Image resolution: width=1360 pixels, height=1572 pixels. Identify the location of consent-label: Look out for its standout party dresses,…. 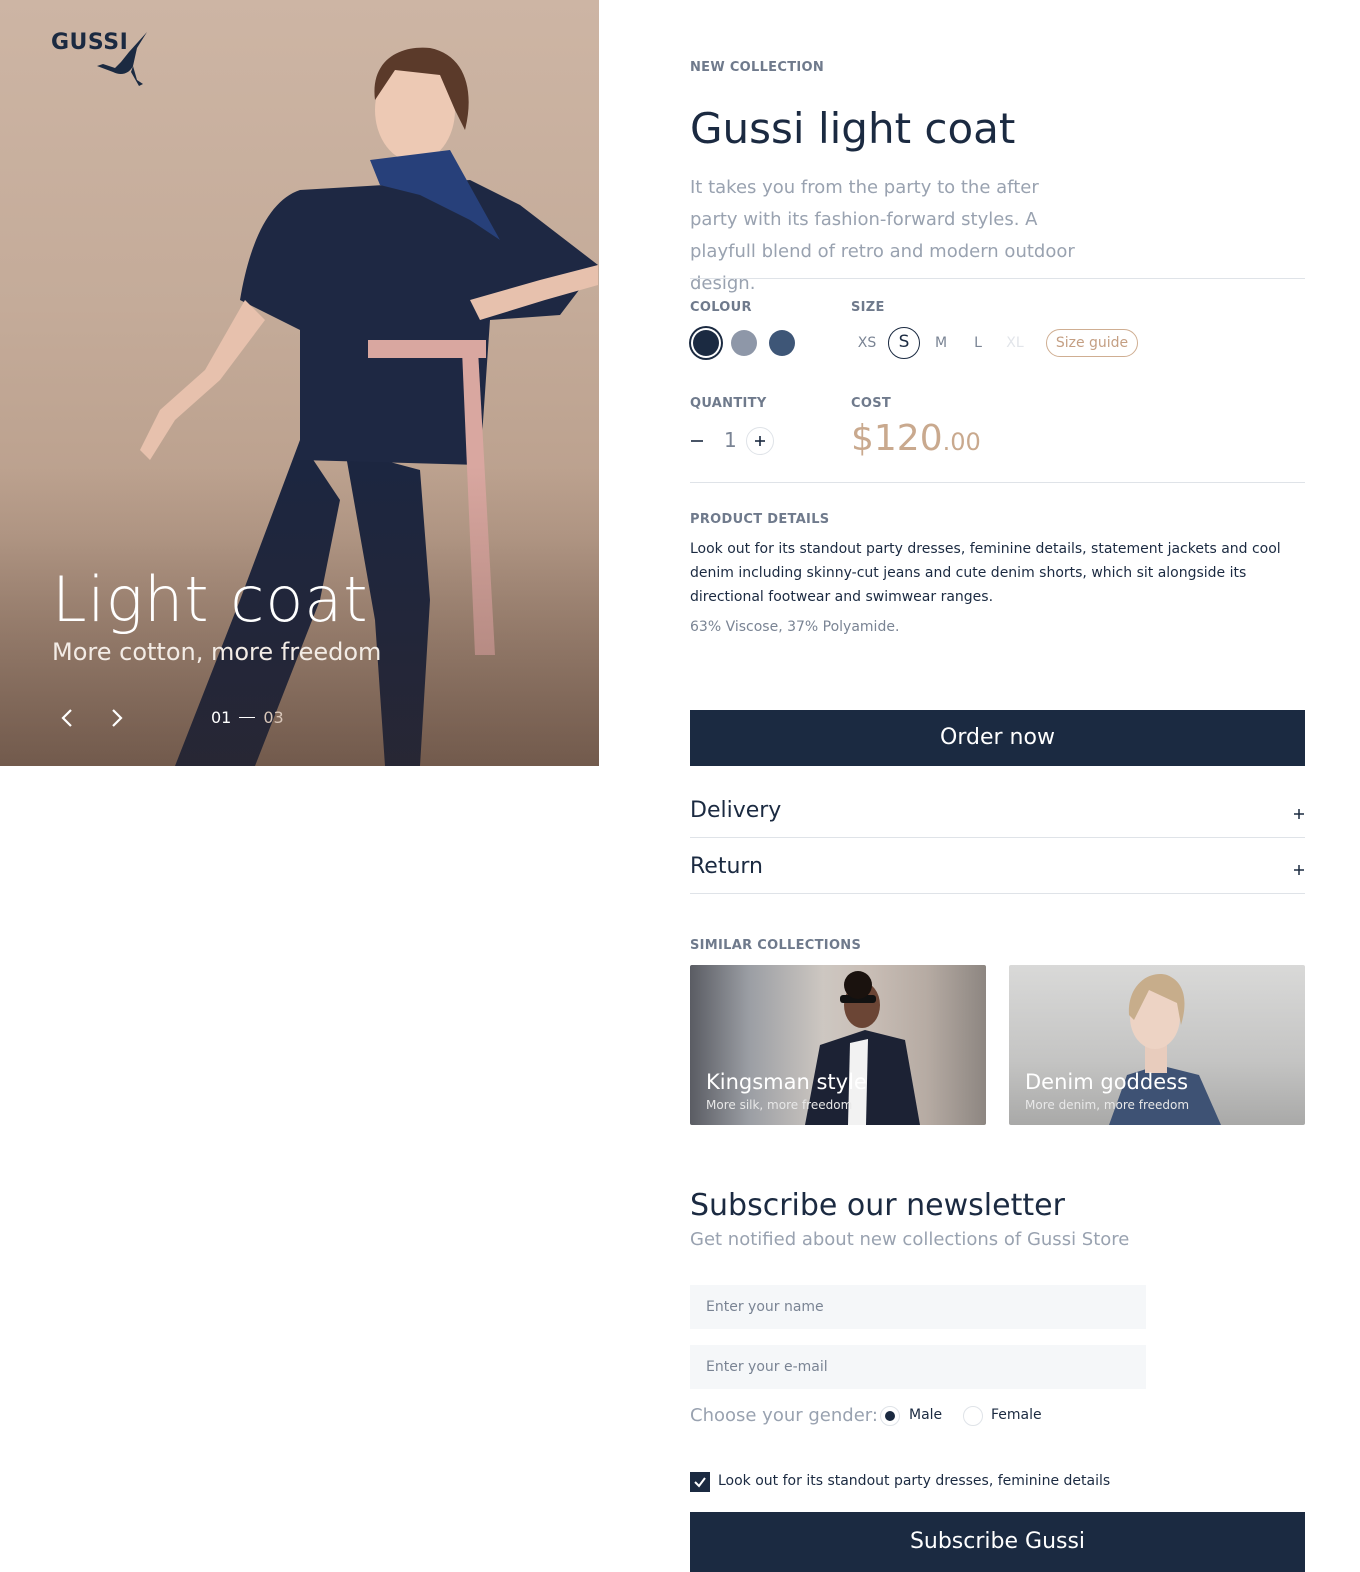
(914, 1481).